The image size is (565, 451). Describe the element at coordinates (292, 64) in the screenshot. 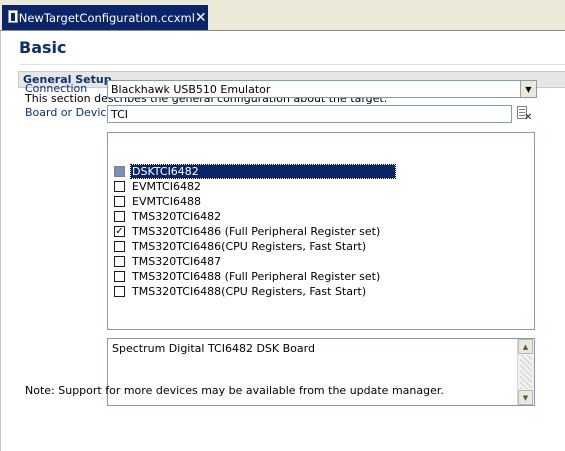

I see `title-divider` at that location.